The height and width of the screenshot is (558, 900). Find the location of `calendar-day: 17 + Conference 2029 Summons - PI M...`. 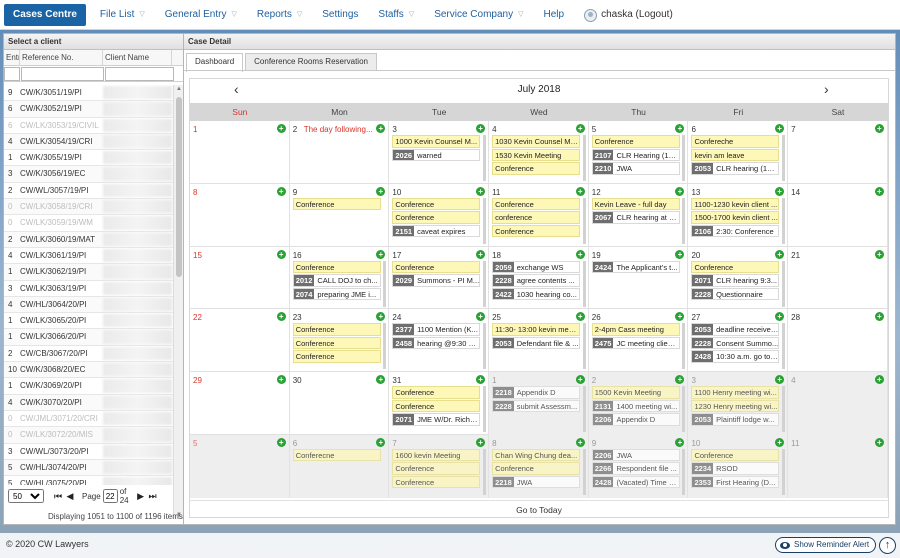

calendar-day: 17 + Conference 2029 Summons - PI M... is located at coordinates (439, 278).